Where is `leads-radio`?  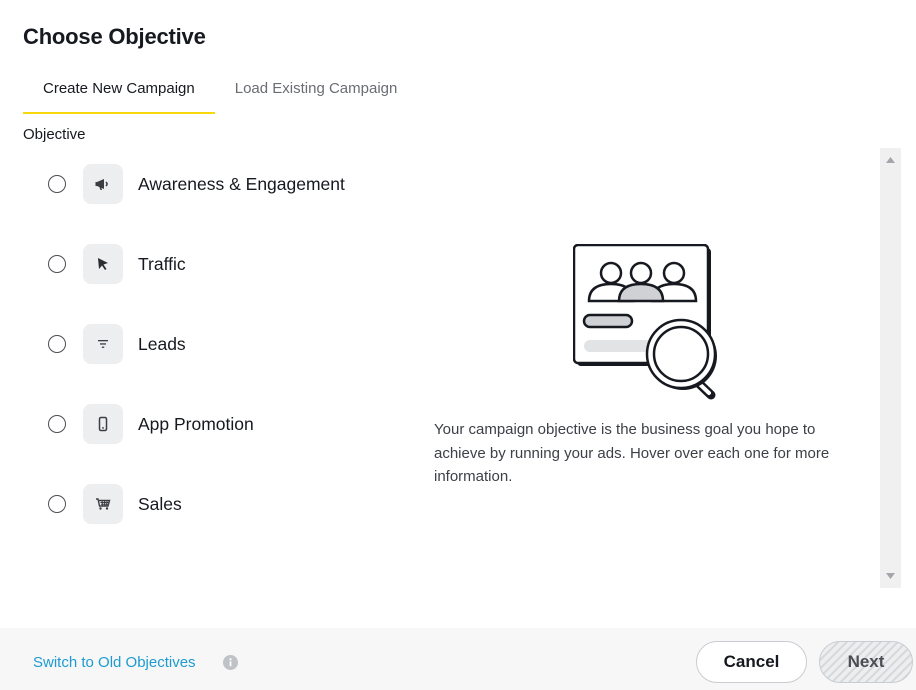 leads-radio is located at coordinates (57, 344).